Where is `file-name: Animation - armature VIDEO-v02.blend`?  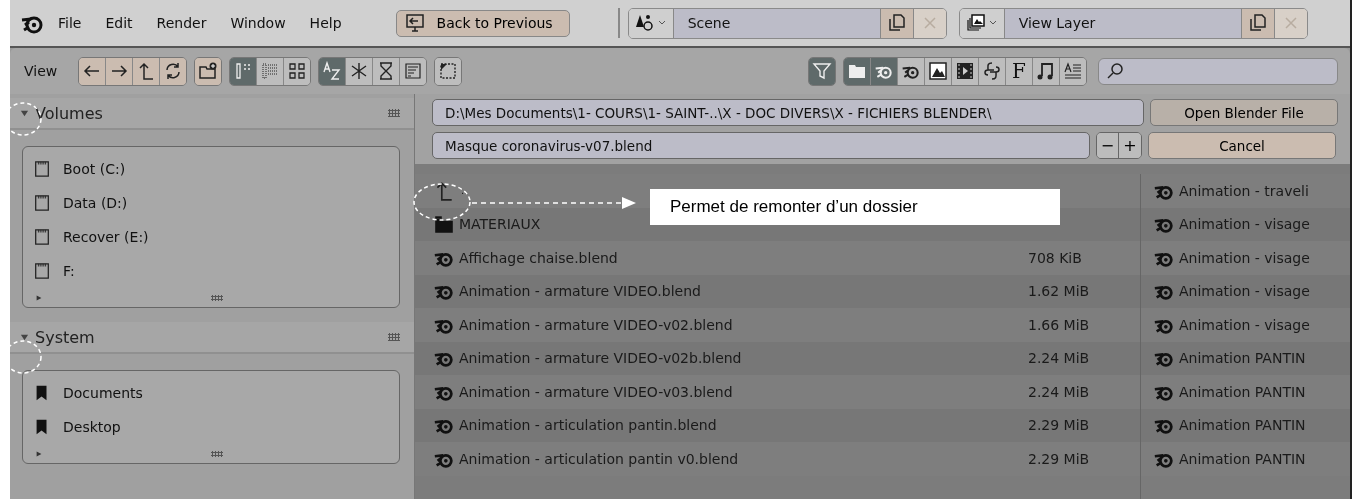 file-name: Animation - armature VIDEO-v02.blend is located at coordinates (596, 324).